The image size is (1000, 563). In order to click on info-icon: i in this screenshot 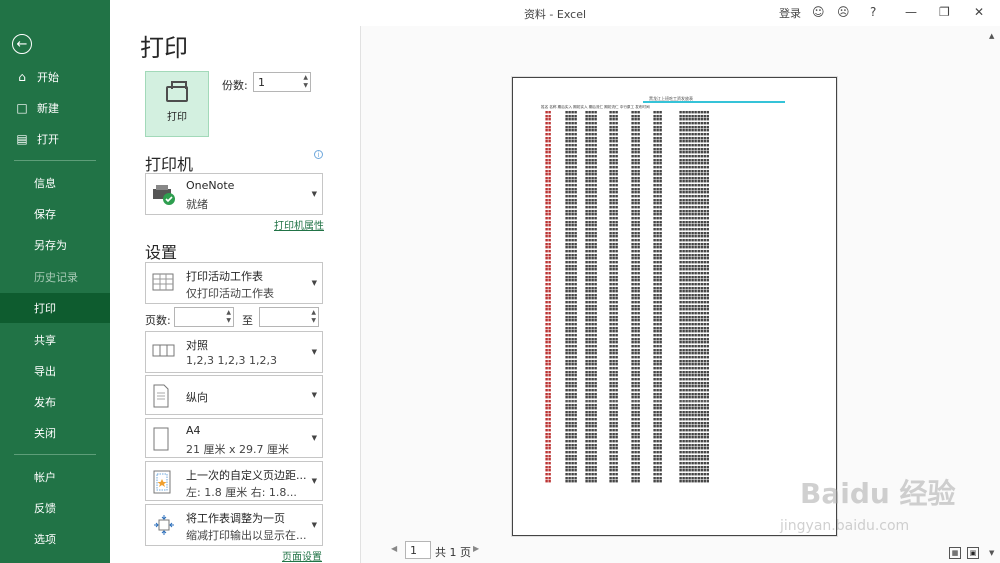, I will do `click(318, 154)`.